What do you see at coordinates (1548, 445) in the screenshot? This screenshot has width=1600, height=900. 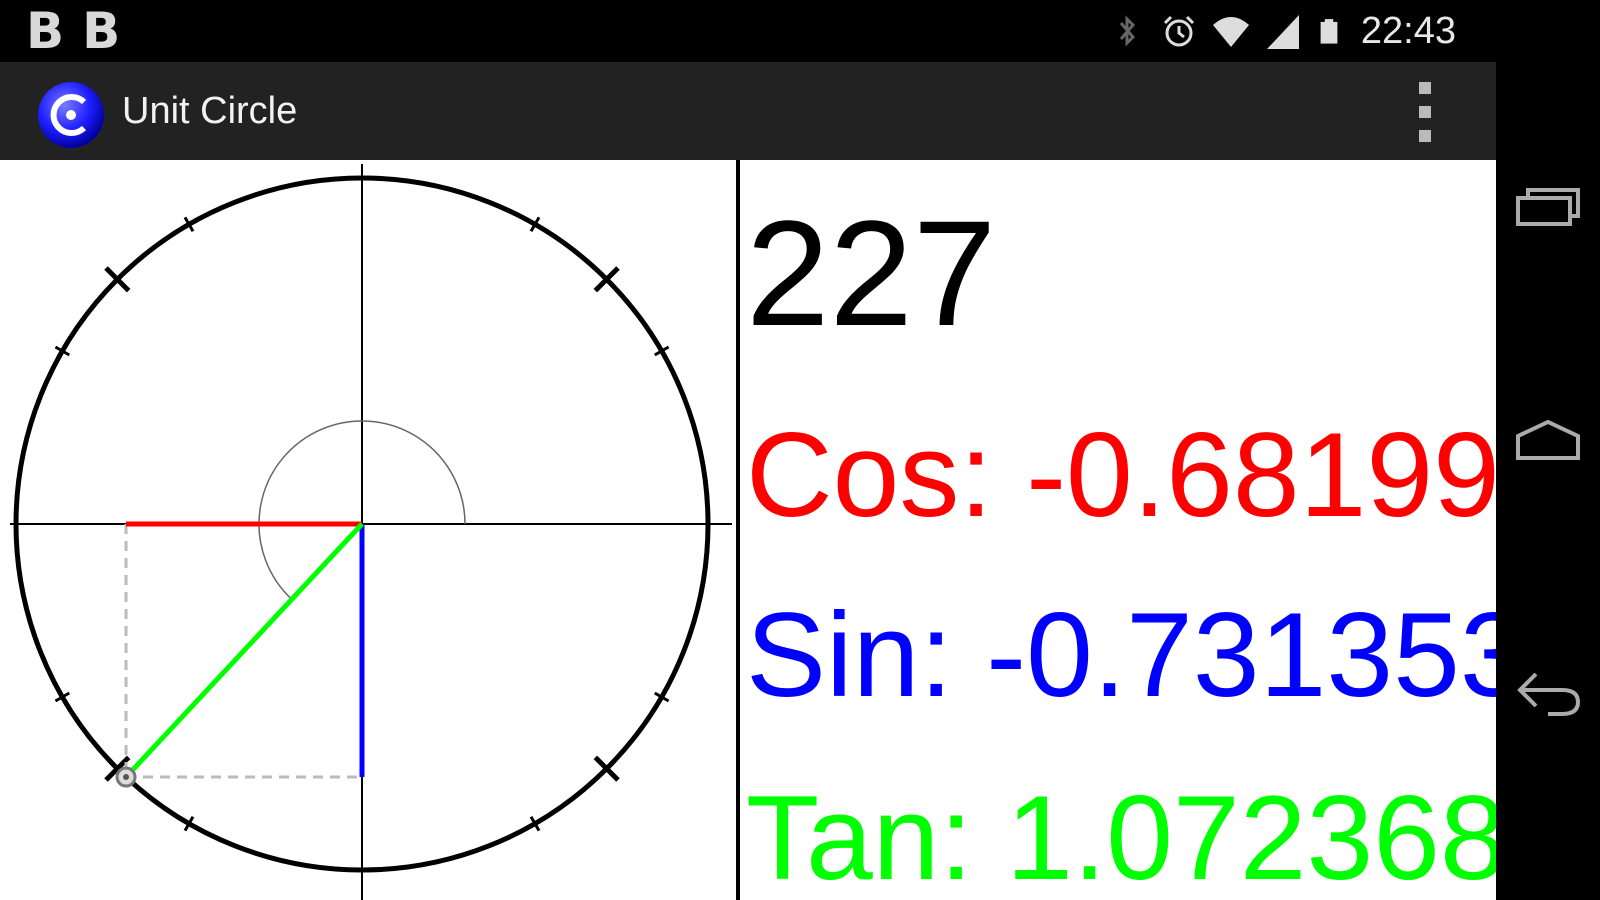 I see `home-icon` at bounding box center [1548, 445].